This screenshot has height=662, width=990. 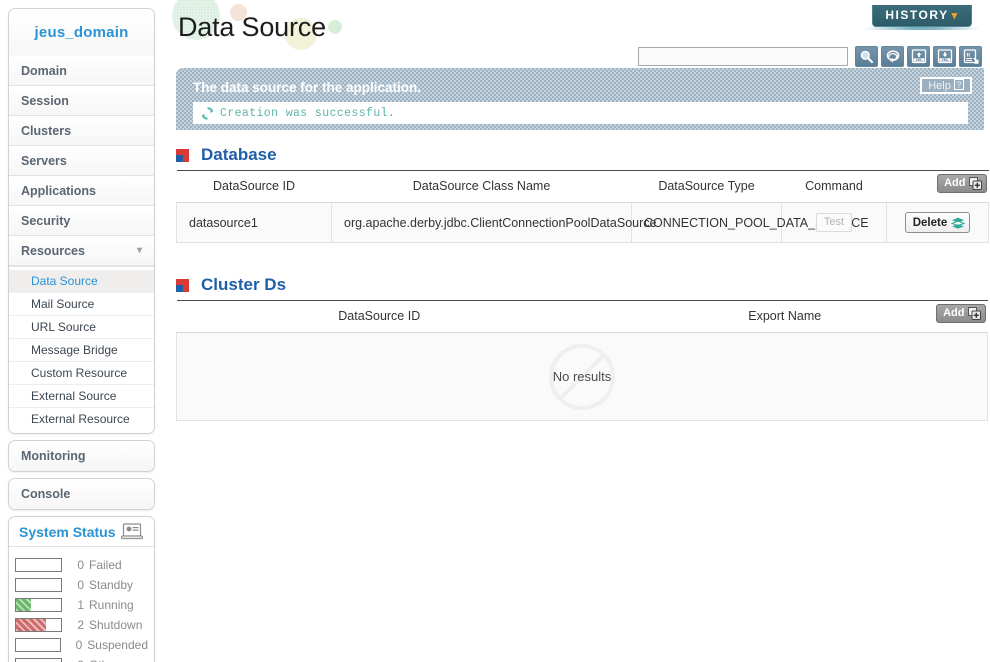 I want to click on cluster-ds-section-title: Cluster Ds, so click(x=582, y=285).